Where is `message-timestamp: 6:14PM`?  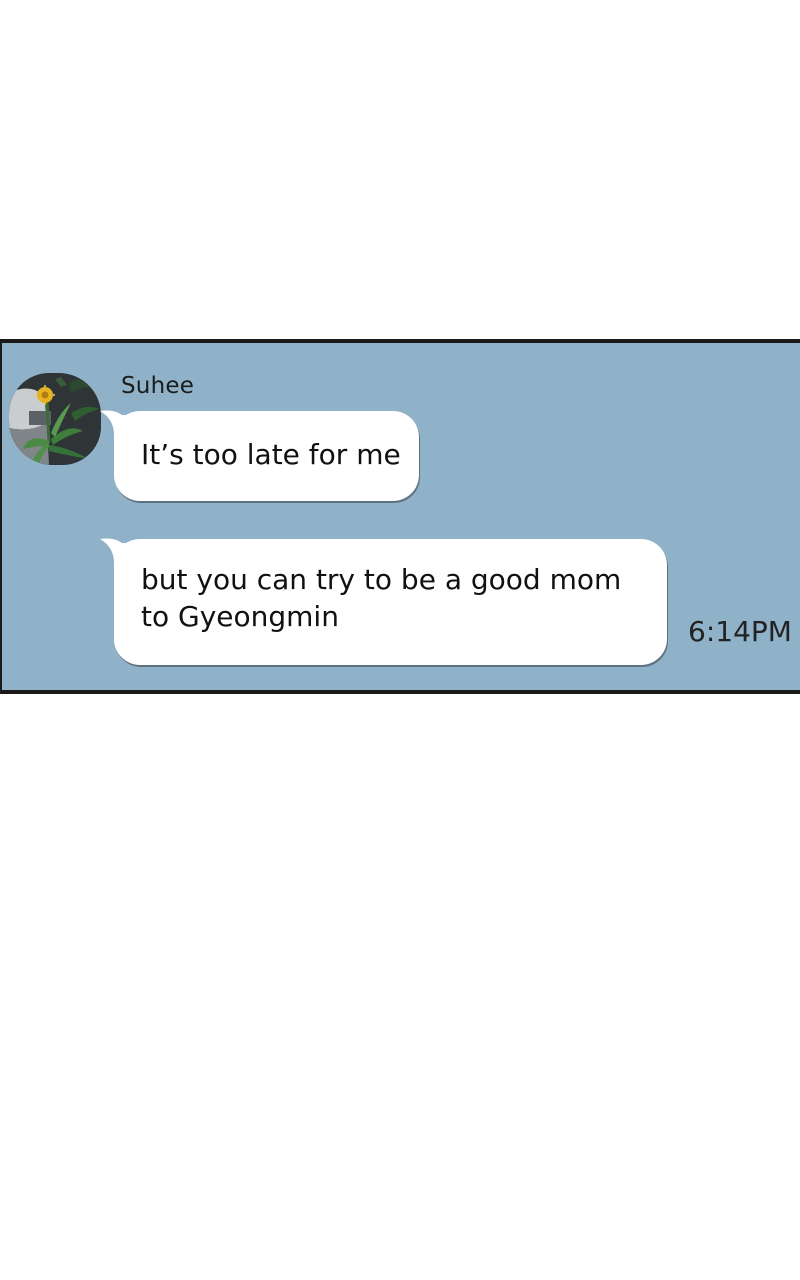 message-timestamp: 6:14PM is located at coordinates (740, 631).